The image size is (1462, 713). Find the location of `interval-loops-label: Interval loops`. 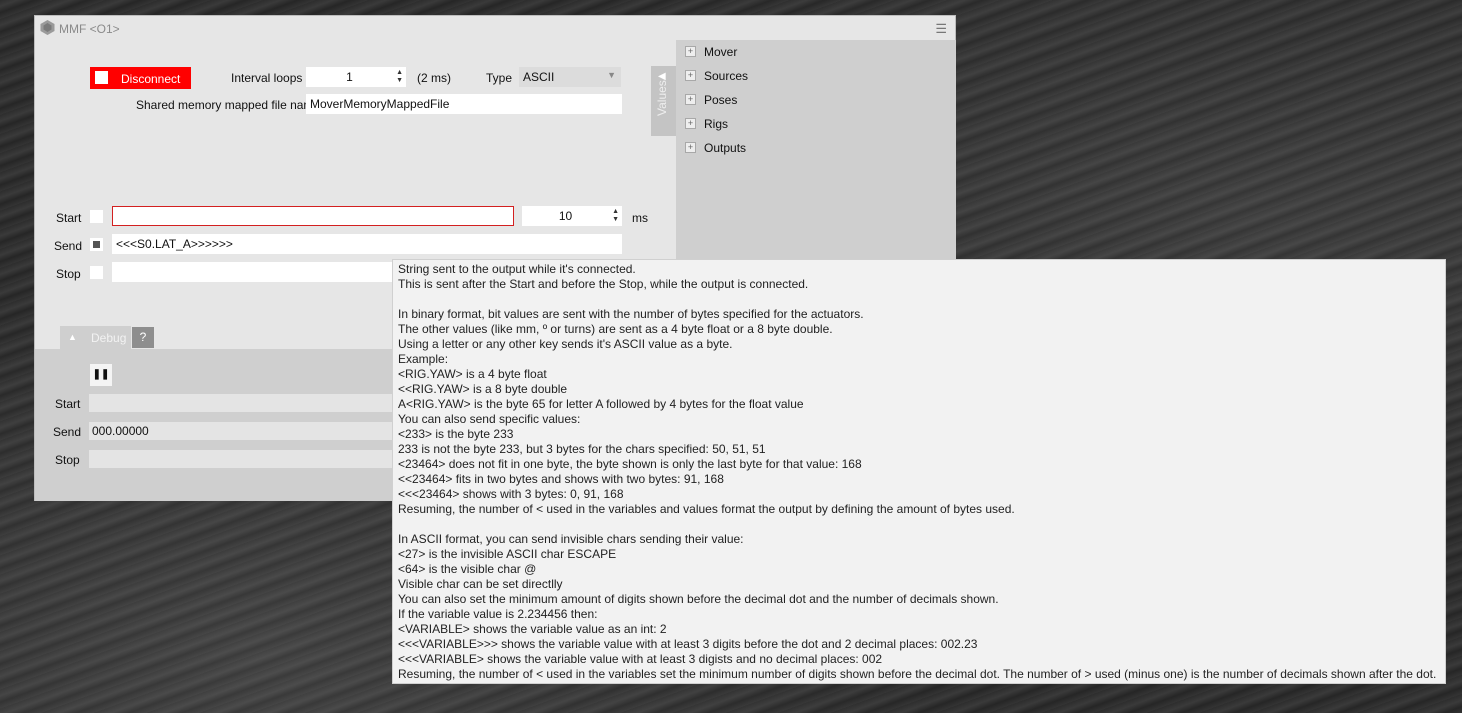

interval-loops-label: Interval loops is located at coordinates (267, 78).